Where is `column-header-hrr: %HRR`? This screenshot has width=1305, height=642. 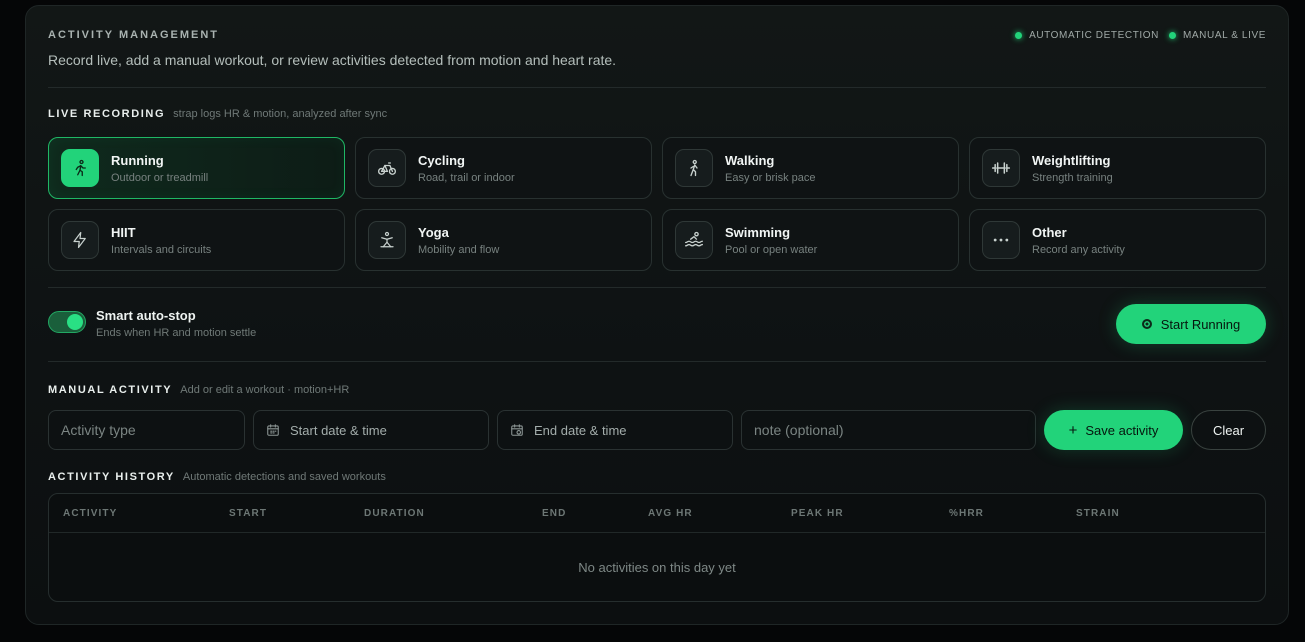 column-header-hrr: %HRR is located at coordinates (966, 513).